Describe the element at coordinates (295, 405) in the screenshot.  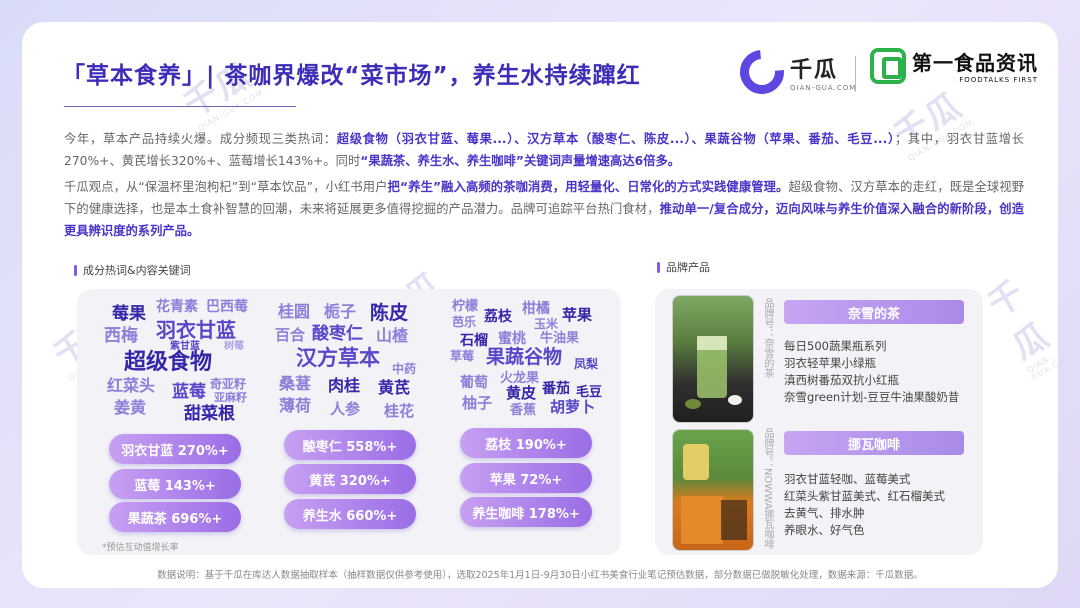
I see `keyword: 薄荷` at that location.